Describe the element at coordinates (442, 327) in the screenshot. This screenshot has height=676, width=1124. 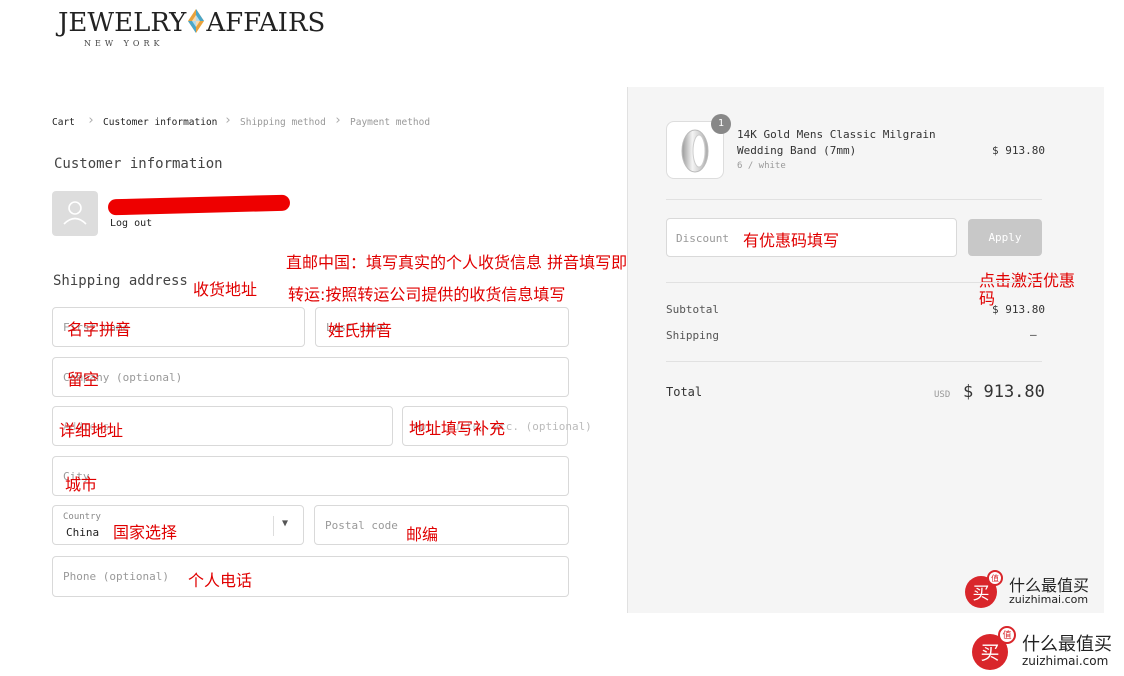
I see `last-name-input: Last name 姓氏拼音` at that location.